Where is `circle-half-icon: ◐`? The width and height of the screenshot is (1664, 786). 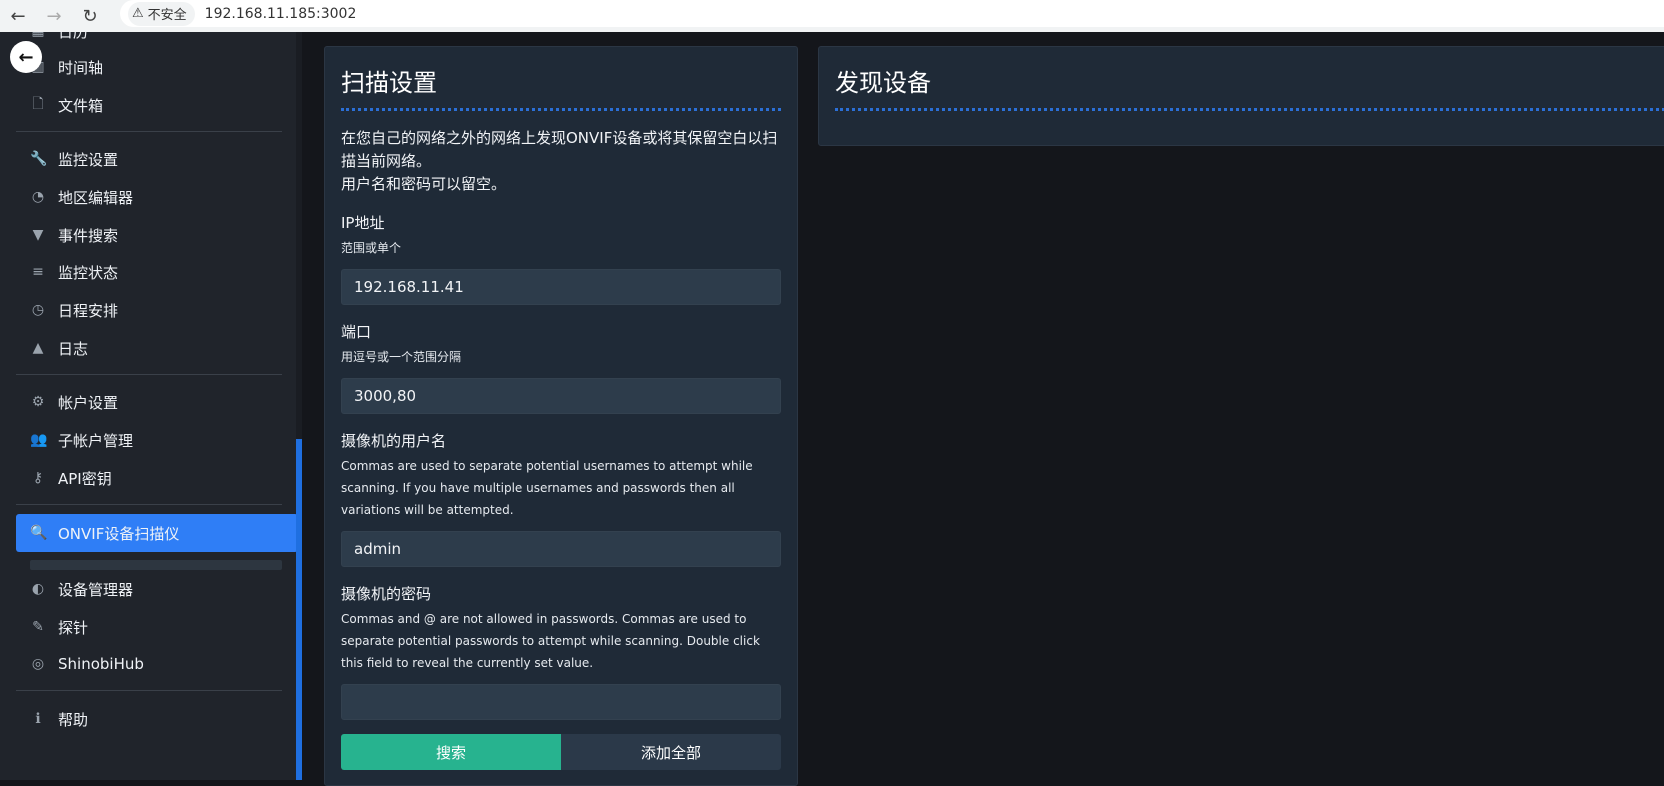
circle-half-icon: ◐ is located at coordinates (38, 589).